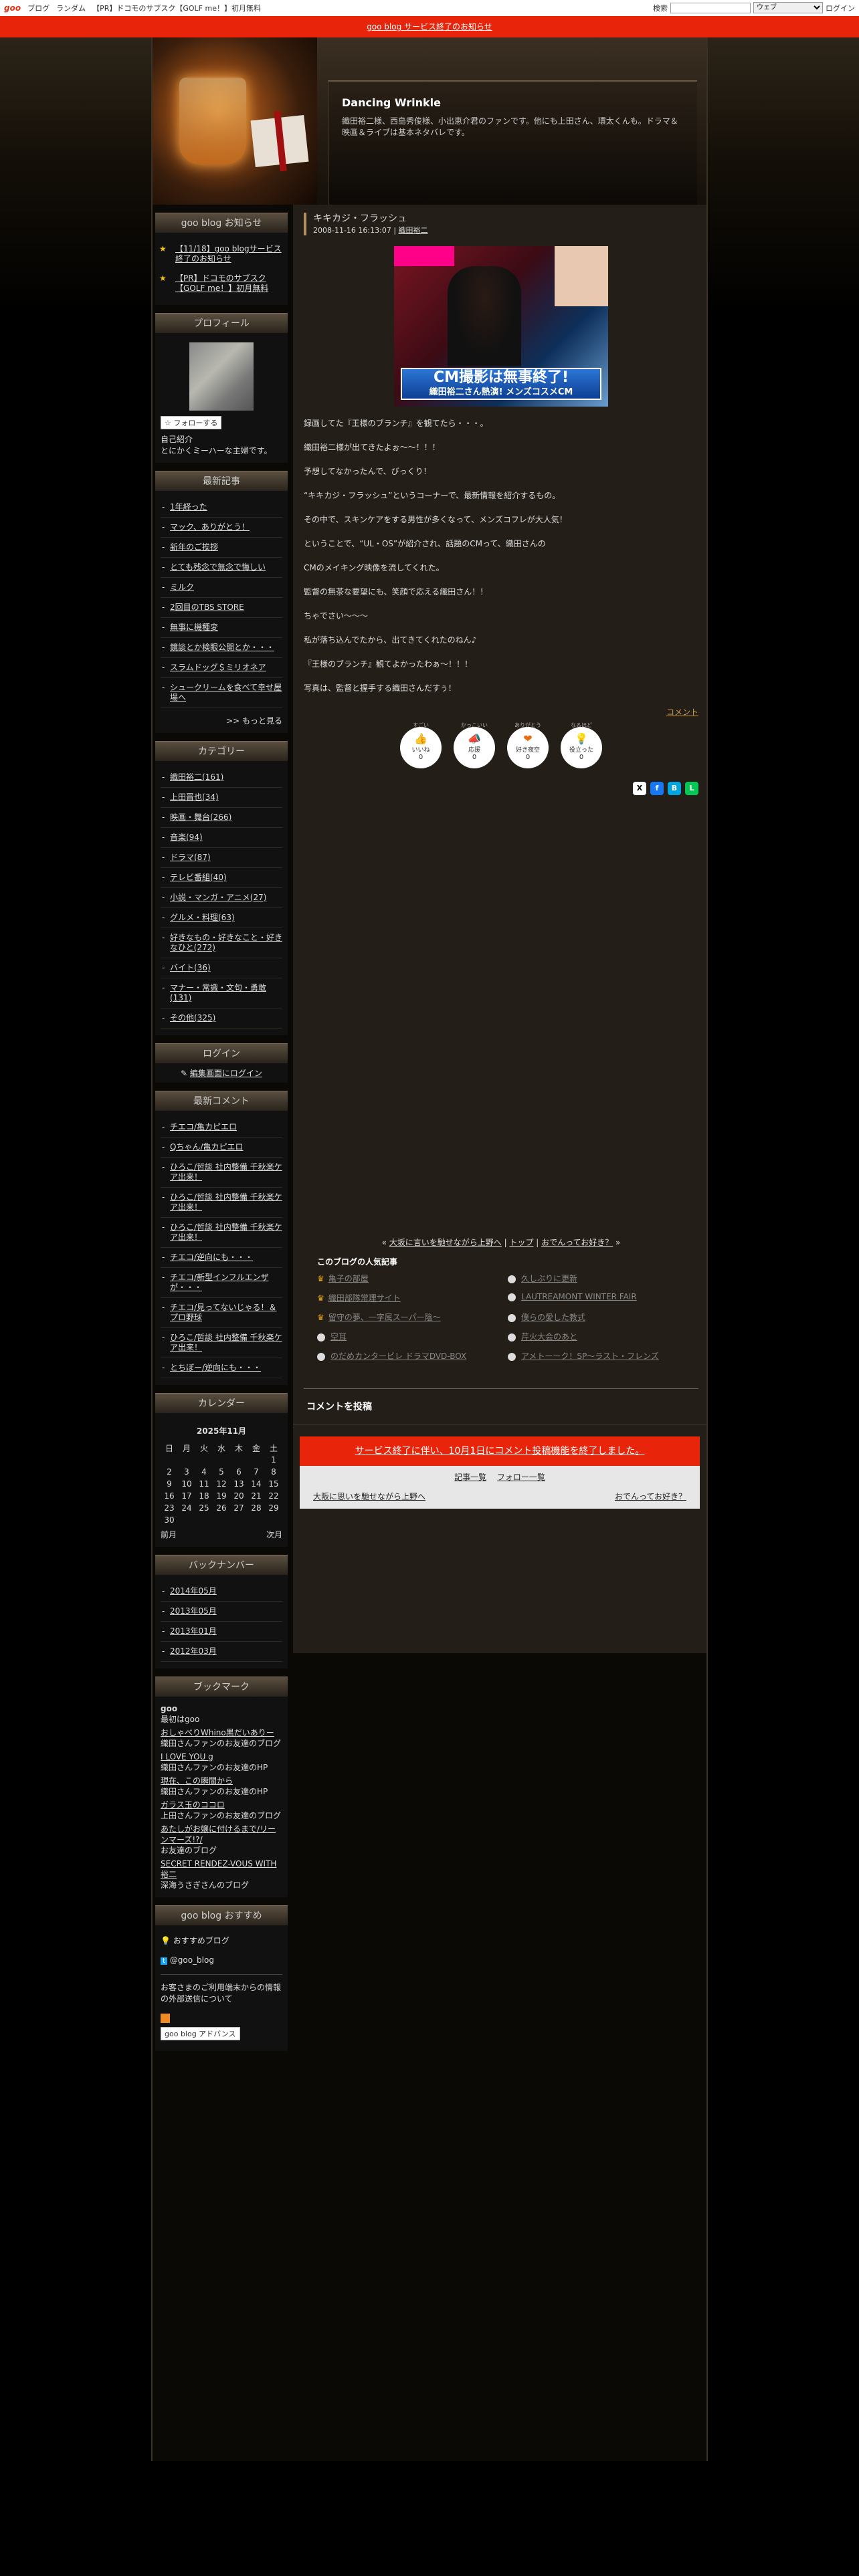  Describe the element at coordinates (579, 1296) in the screenshot. I see `popular-link: LAUTREAMONT WINTER FAIR` at that location.